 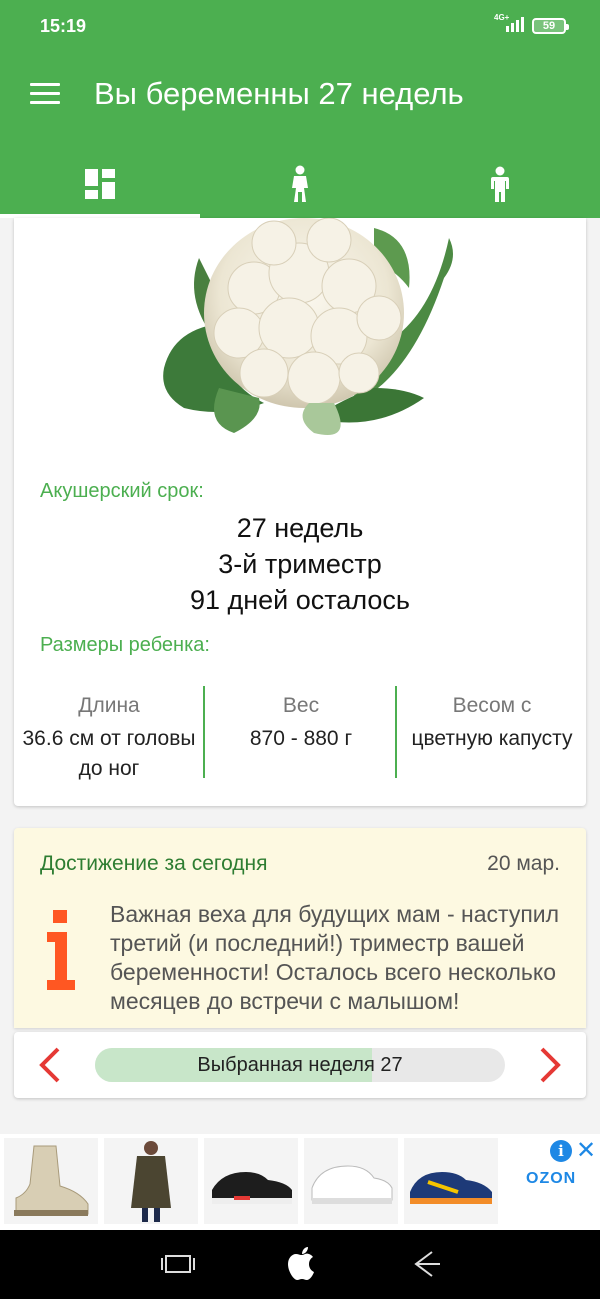 What do you see at coordinates (151, 1181) in the screenshot?
I see `coat-image` at bounding box center [151, 1181].